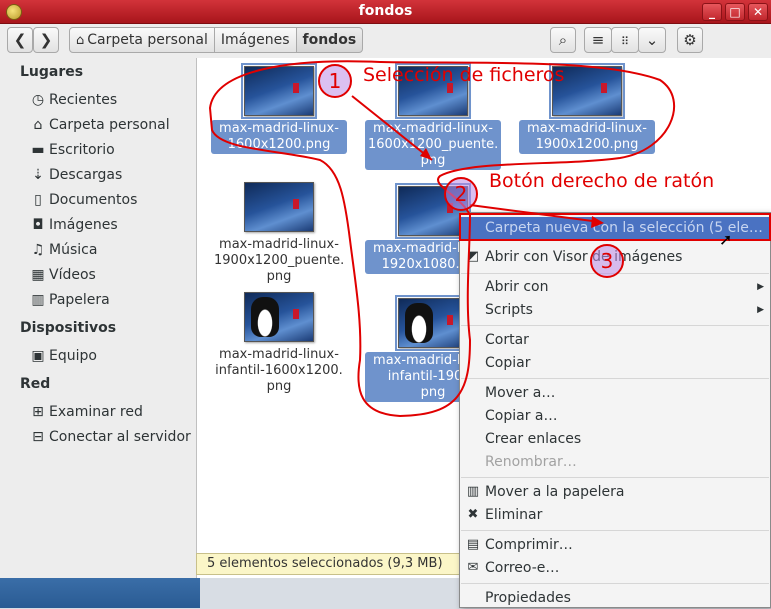  What do you see at coordinates (615, 363) in the screenshot?
I see `menu-item-copy: Copiar` at bounding box center [615, 363].